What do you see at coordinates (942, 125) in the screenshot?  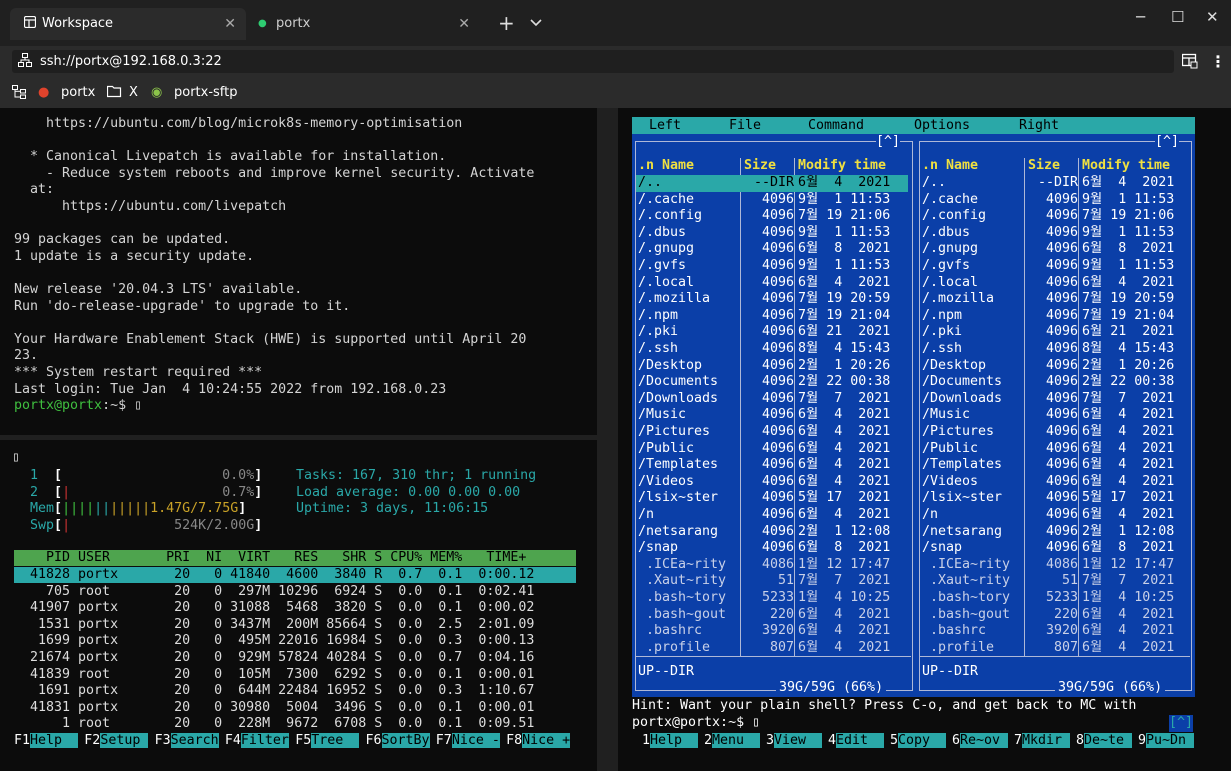 I see `menu-options: Options` at bounding box center [942, 125].